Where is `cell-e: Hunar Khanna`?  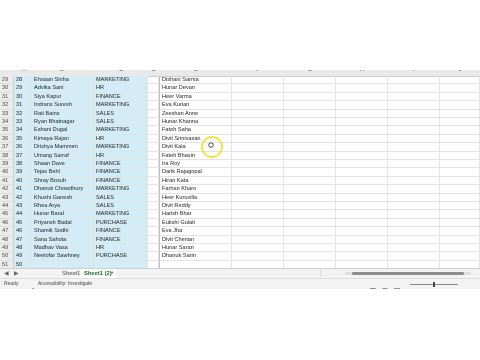 cell-e: Hunar Khanna is located at coordinates (195, 122).